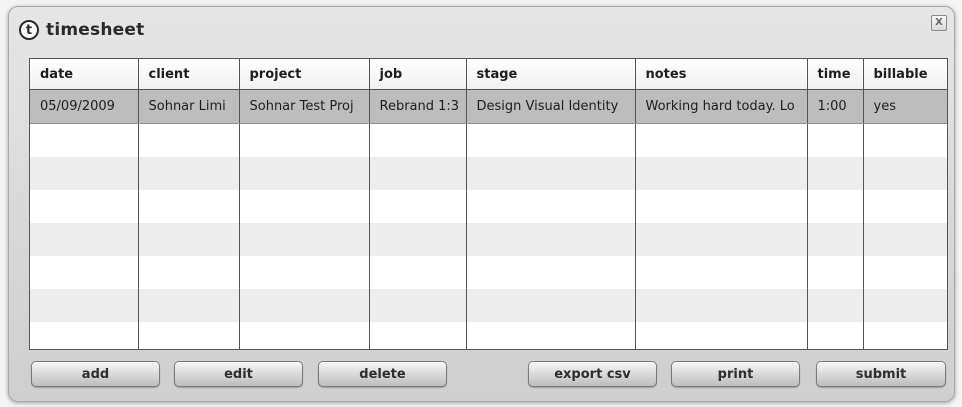  What do you see at coordinates (189, 74) in the screenshot?
I see `column-header-client: client` at bounding box center [189, 74].